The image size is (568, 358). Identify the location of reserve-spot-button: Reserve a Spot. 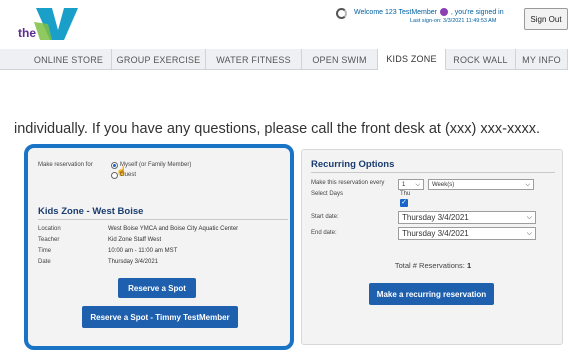
(157, 288).